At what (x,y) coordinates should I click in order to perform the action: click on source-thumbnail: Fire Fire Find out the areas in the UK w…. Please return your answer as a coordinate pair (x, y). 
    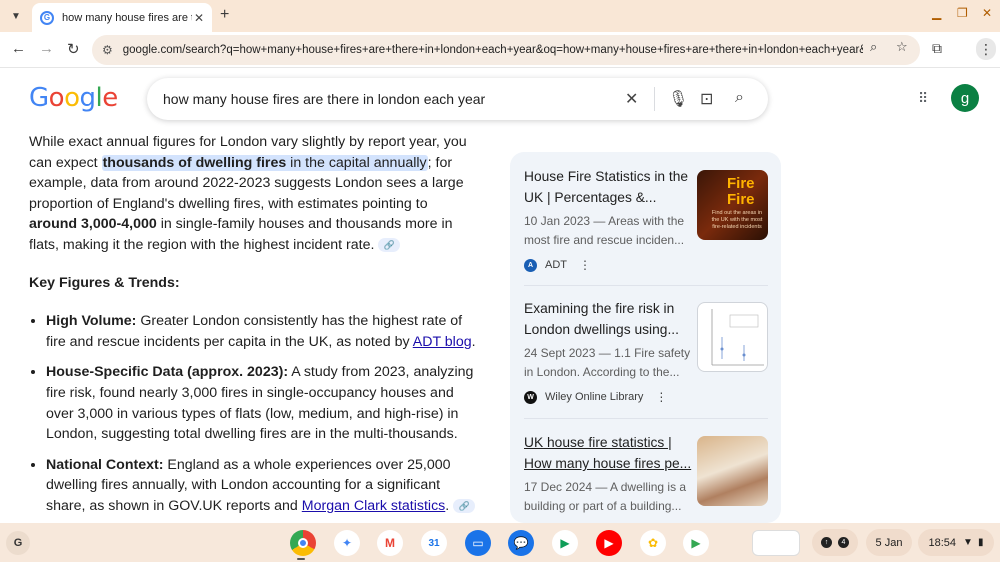
    Looking at the image, I should click on (732, 205).